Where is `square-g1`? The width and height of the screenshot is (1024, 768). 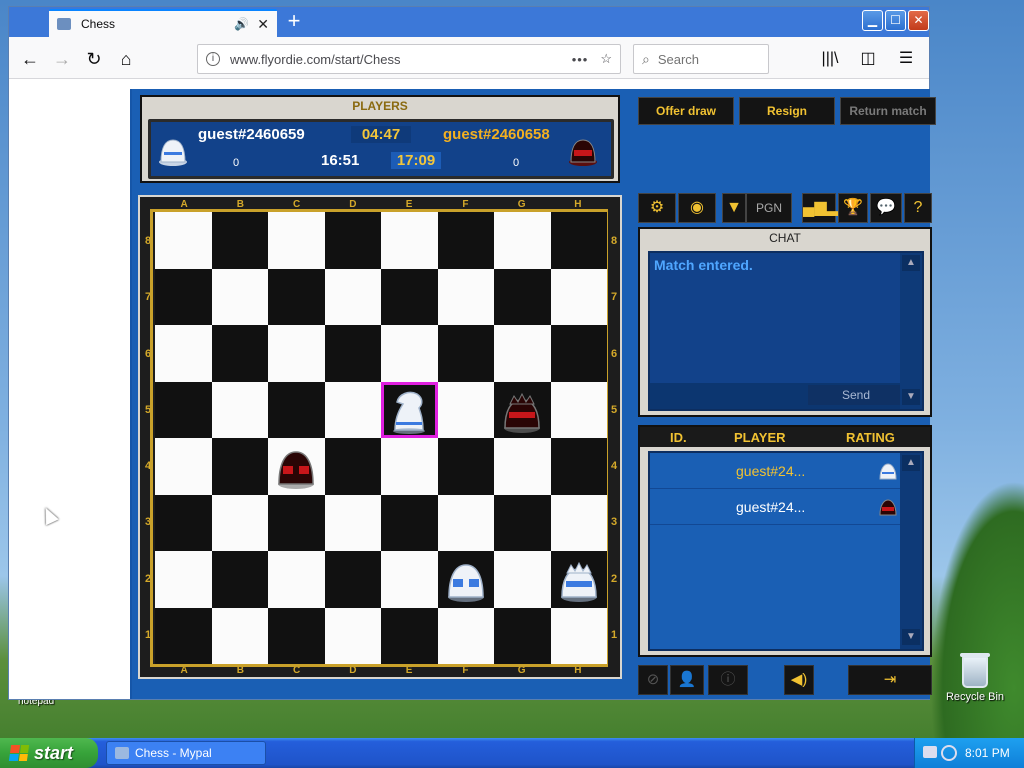 square-g1 is located at coordinates (522, 635).